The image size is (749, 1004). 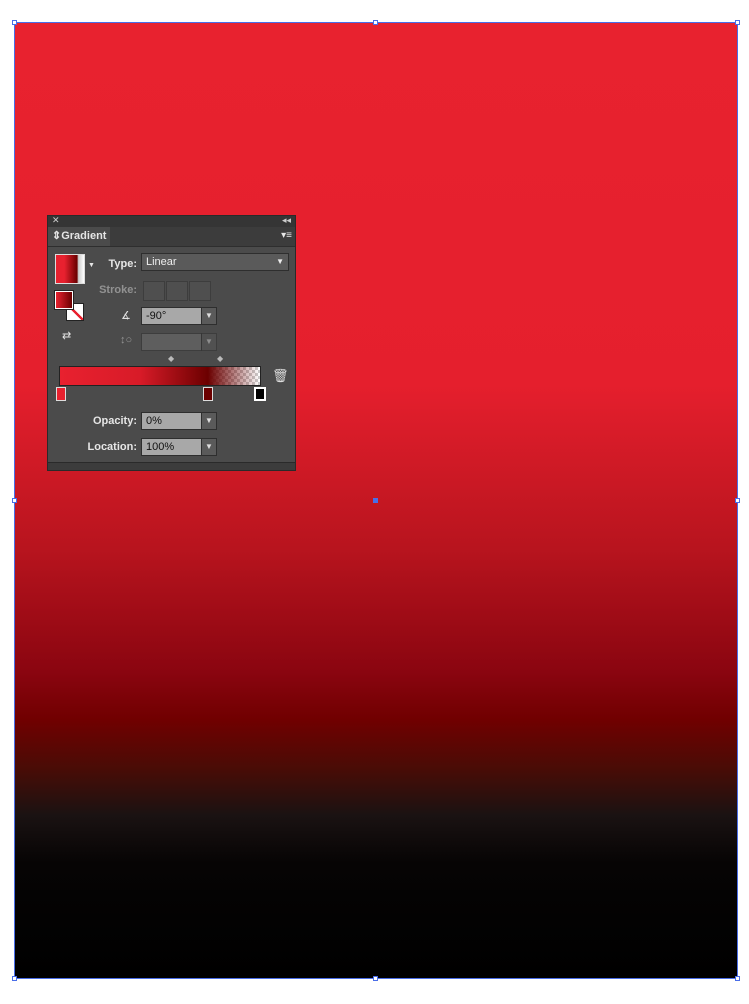 What do you see at coordinates (209, 447) in the screenshot?
I see `location-dropdown: ▼` at bounding box center [209, 447].